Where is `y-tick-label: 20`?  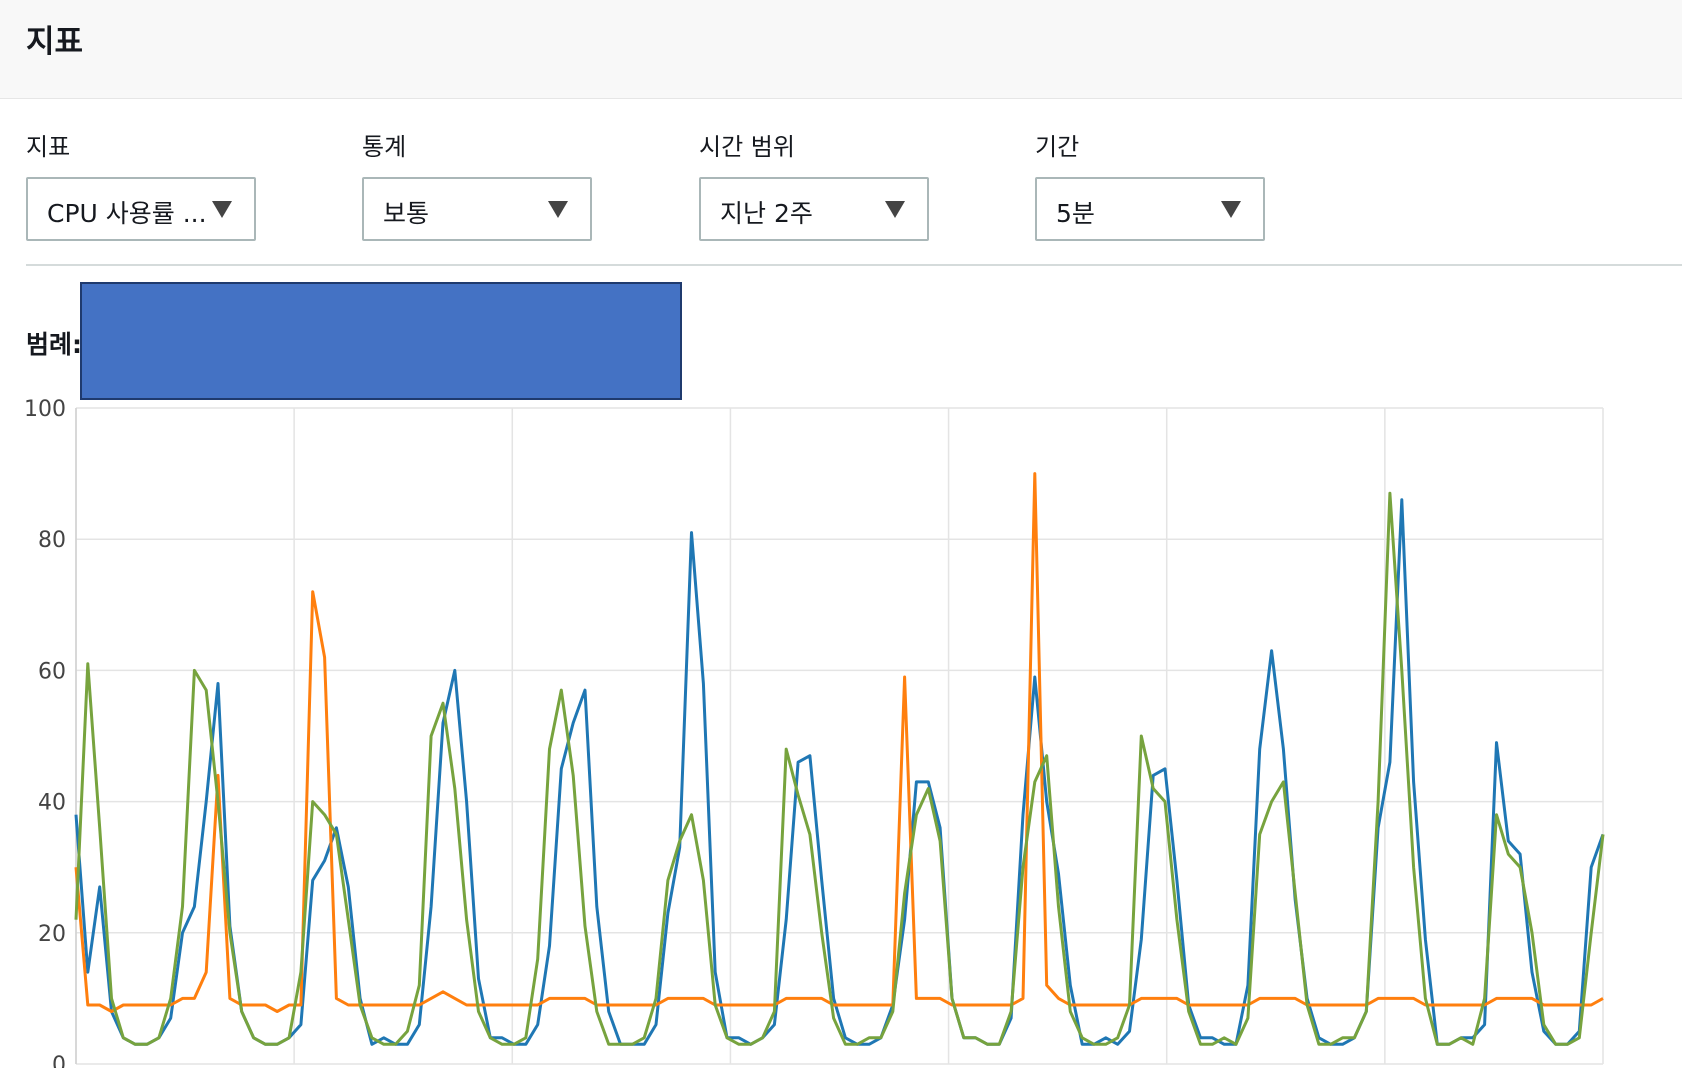 y-tick-label: 20 is located at coordinates (52, 934).